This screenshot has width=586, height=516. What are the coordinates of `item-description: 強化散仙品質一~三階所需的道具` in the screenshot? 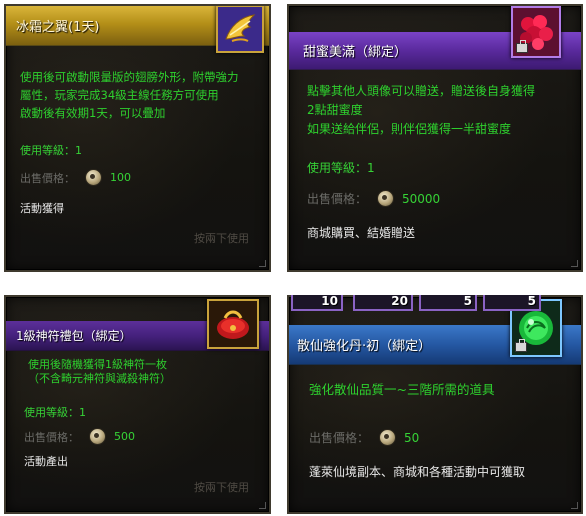 It's located at (402, 389).